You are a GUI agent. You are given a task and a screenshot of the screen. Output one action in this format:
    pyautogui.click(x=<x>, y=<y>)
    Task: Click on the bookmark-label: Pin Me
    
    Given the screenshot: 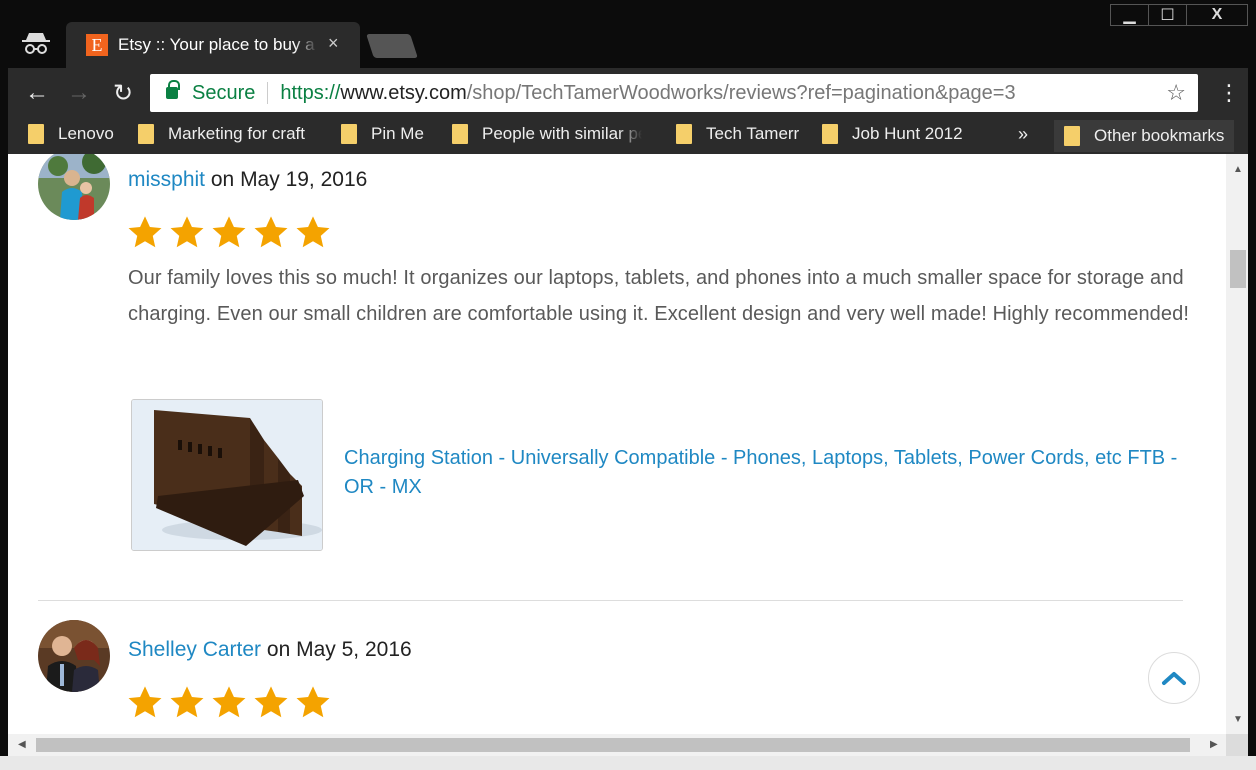 What is the action you would take?
    pyautogui.click(x=397, y=133)
    